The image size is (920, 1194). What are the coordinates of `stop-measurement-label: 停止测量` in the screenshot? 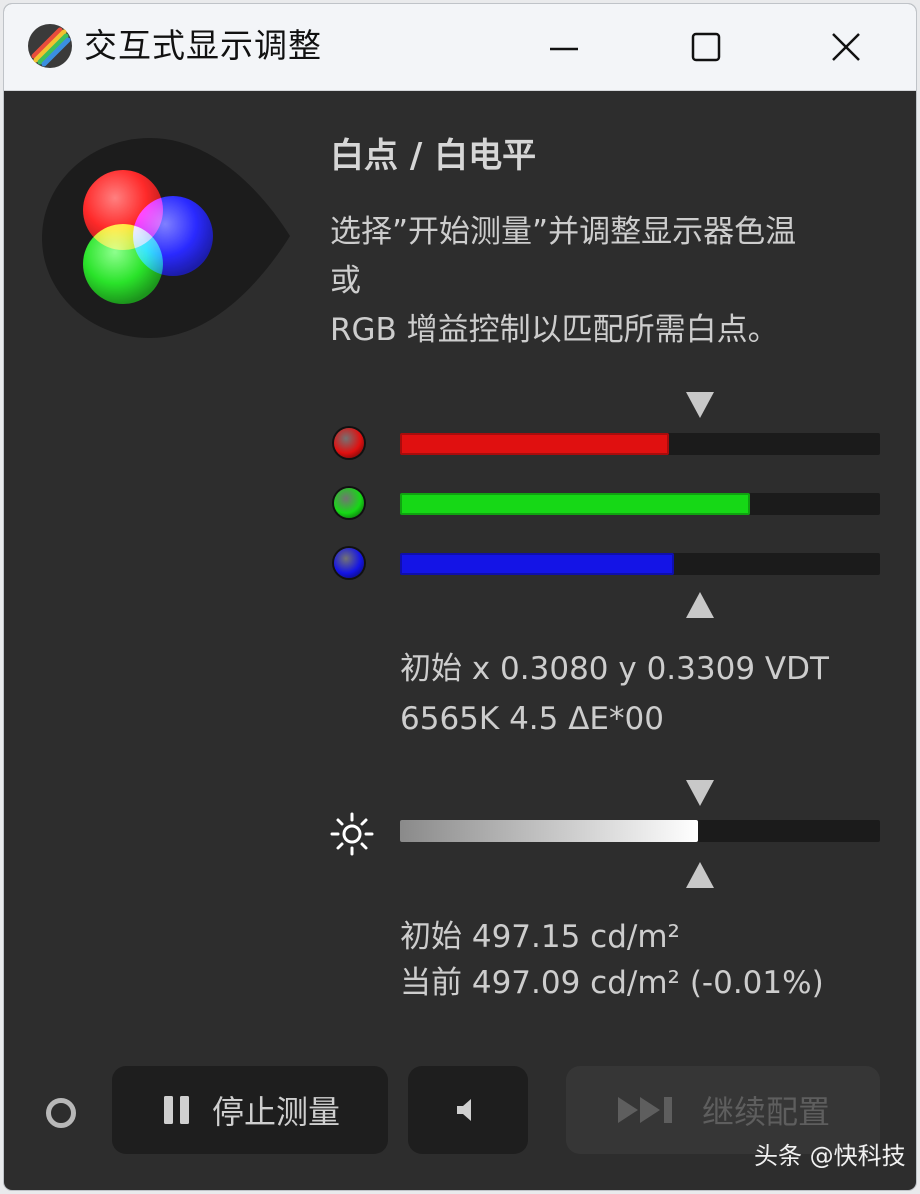 It's located at (275, 1112).